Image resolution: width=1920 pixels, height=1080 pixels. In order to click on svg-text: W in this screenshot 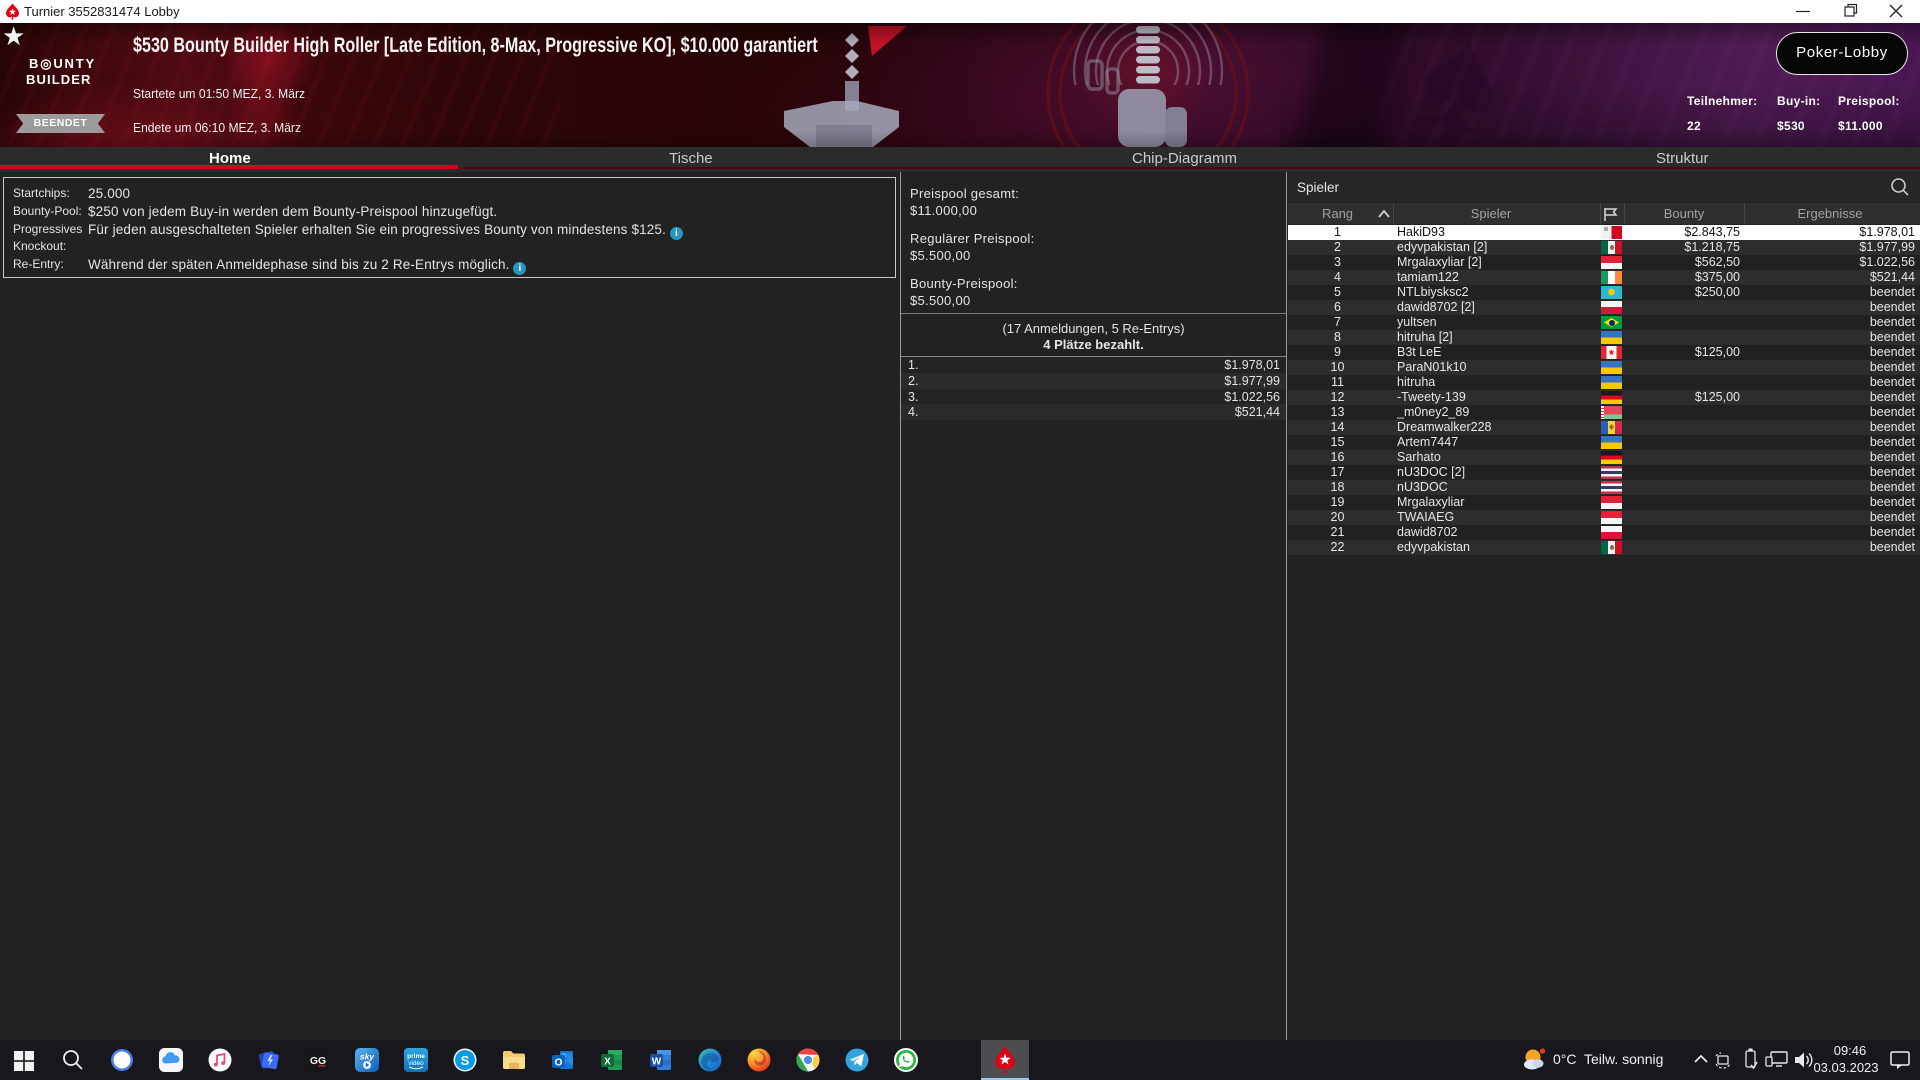, I will do `click(657, 1061)`.